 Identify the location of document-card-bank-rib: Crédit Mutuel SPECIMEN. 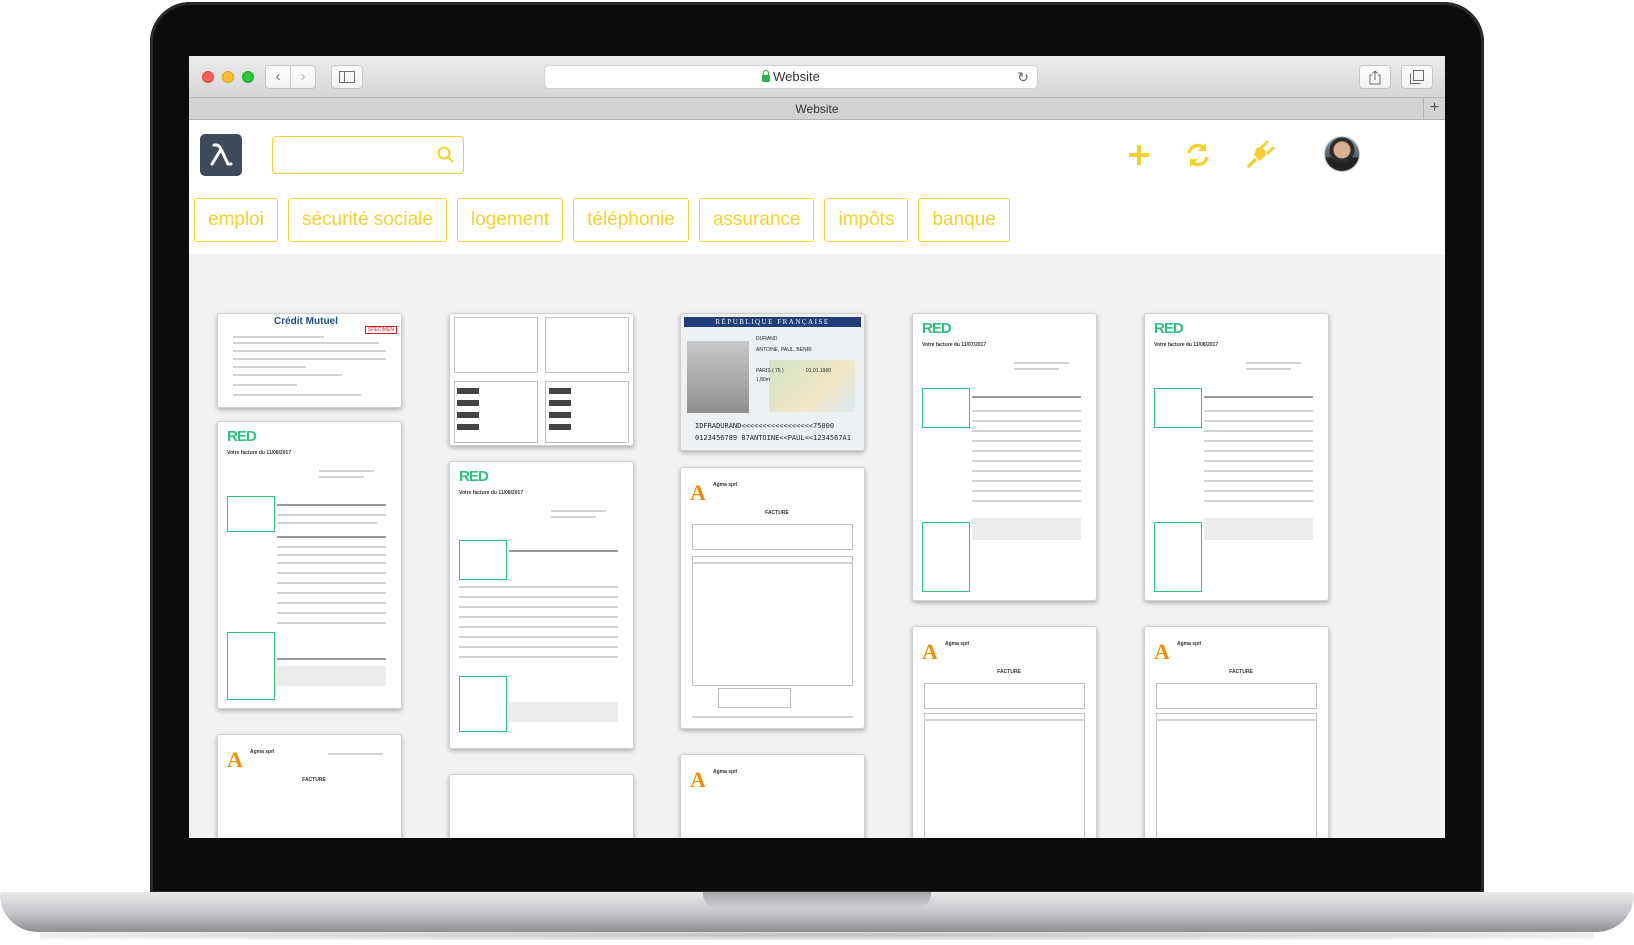
(309, 360).